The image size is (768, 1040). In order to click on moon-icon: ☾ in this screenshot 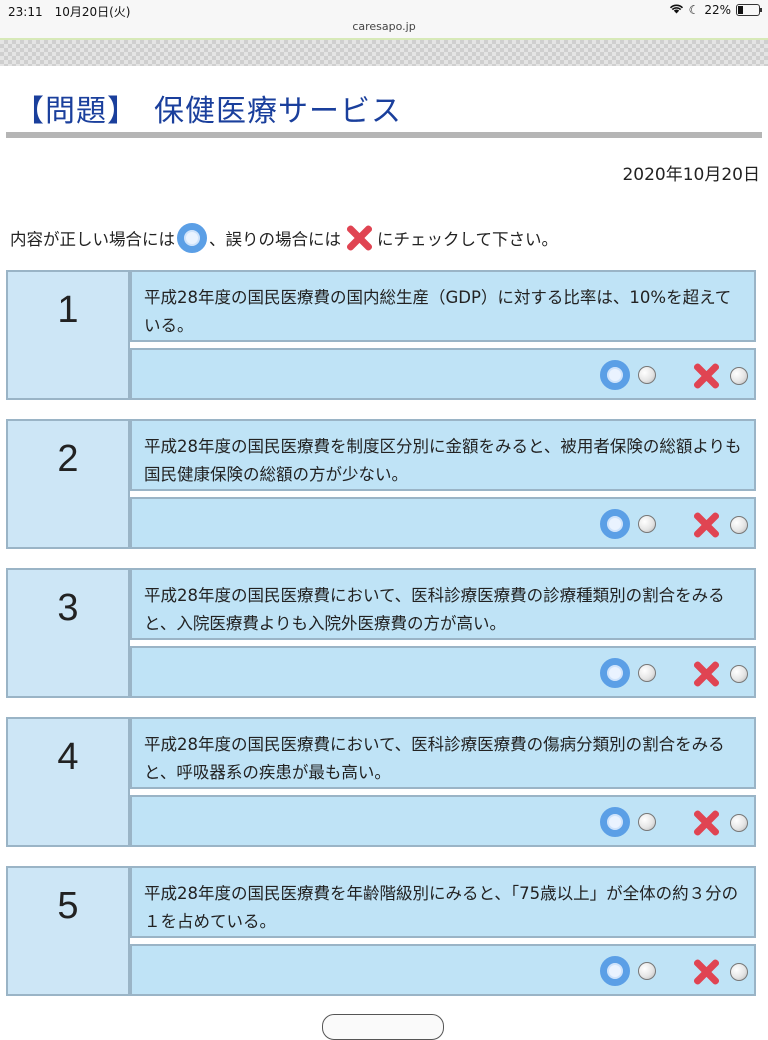, I will do `click(694, 10)`.